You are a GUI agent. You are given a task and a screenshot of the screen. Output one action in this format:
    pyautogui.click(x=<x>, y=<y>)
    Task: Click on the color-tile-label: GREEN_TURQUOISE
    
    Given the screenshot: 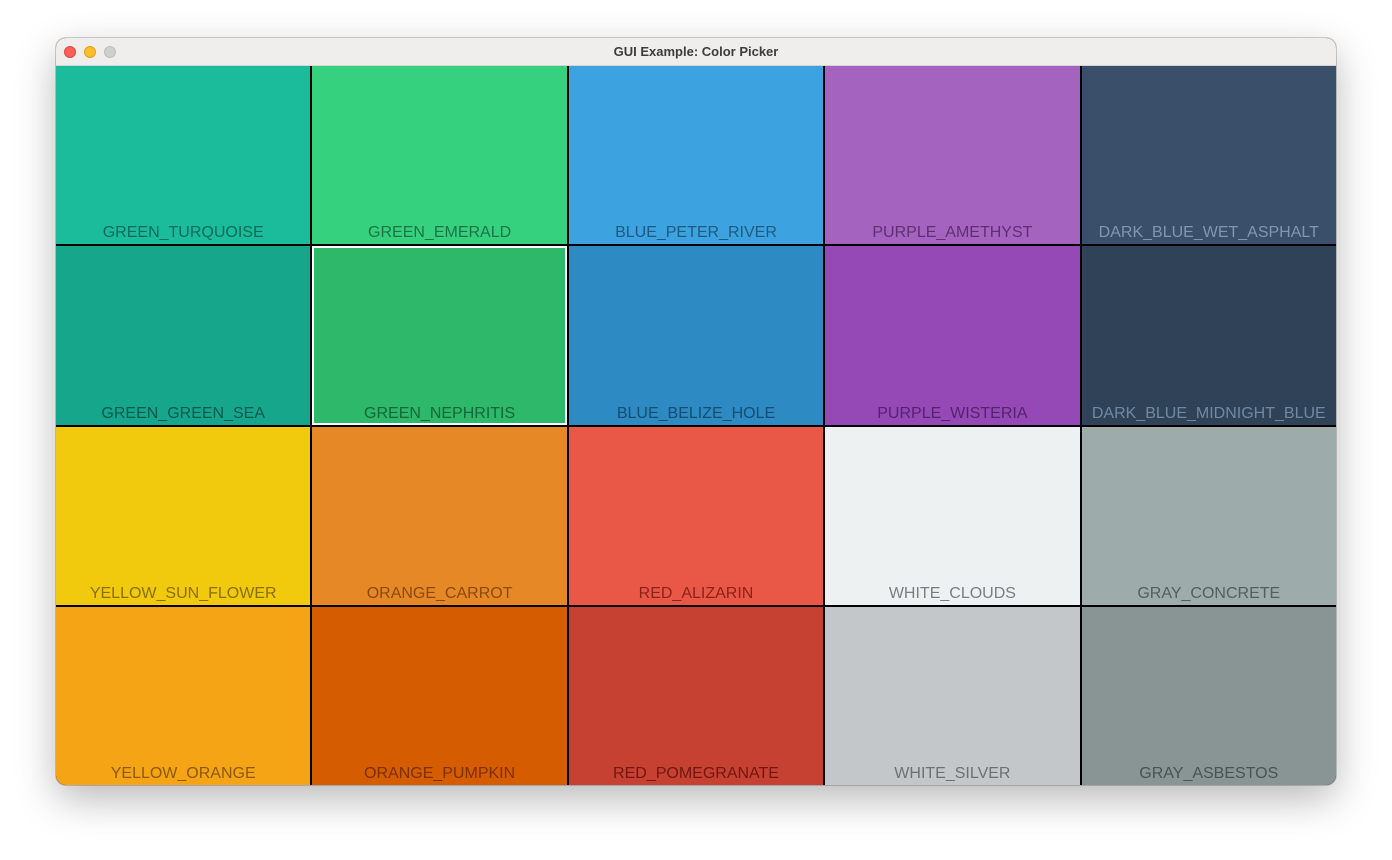 What is the action you would take?
    pyautogui.click(x=183, y=233)
    